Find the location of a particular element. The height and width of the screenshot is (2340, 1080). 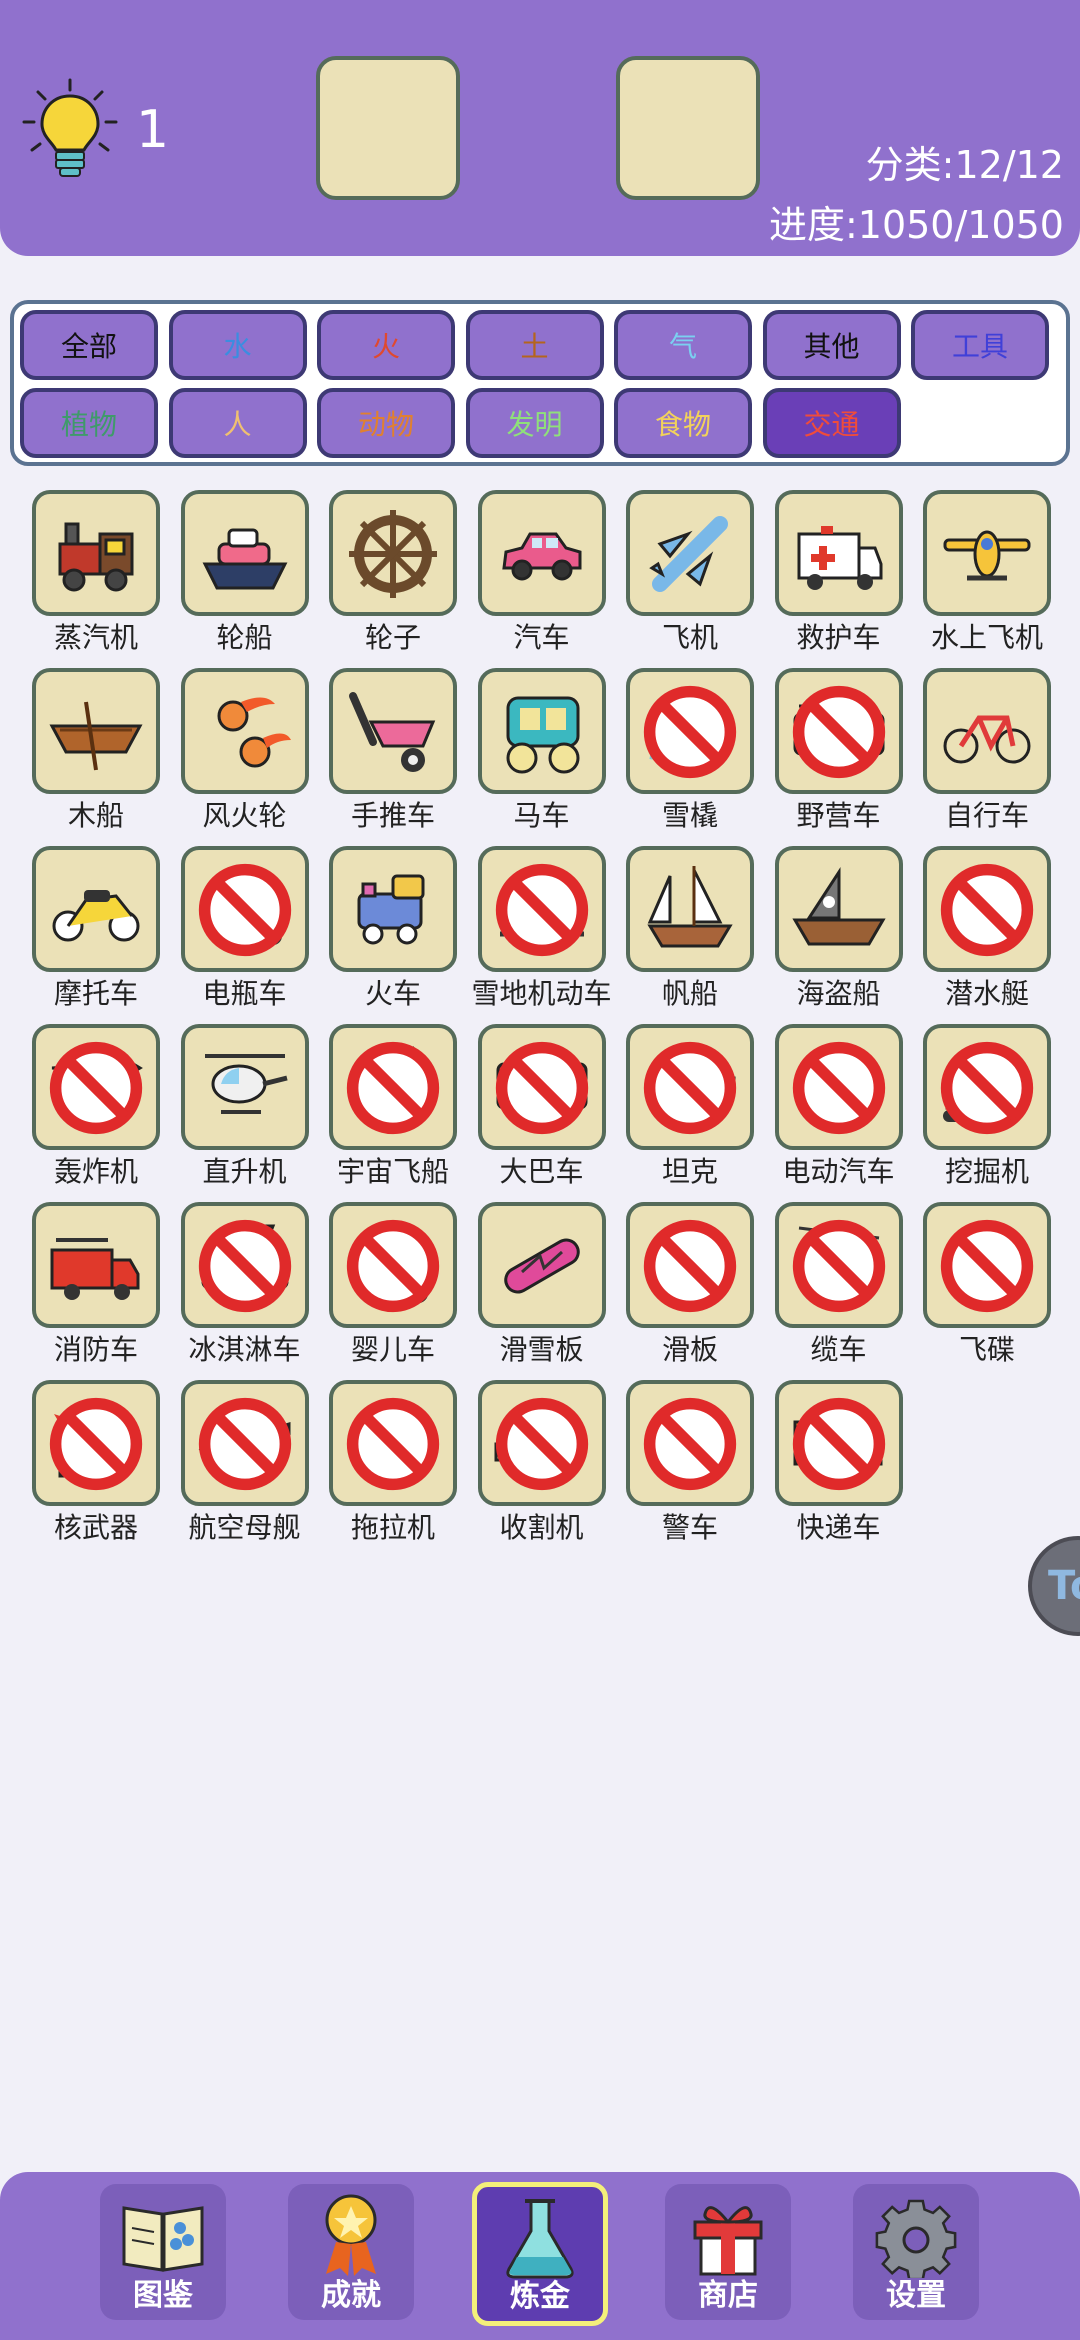

element-tile: 坦克 is located at coordinates (688, 1109).